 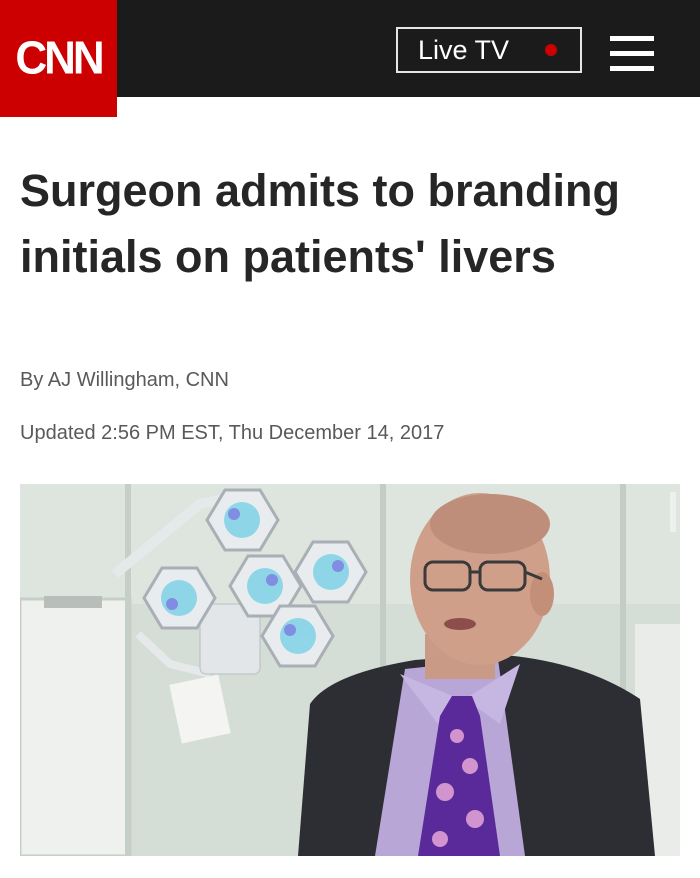 I want to click on article-byline: By AJ Willingham, CNN, so click(x=124, y=380).